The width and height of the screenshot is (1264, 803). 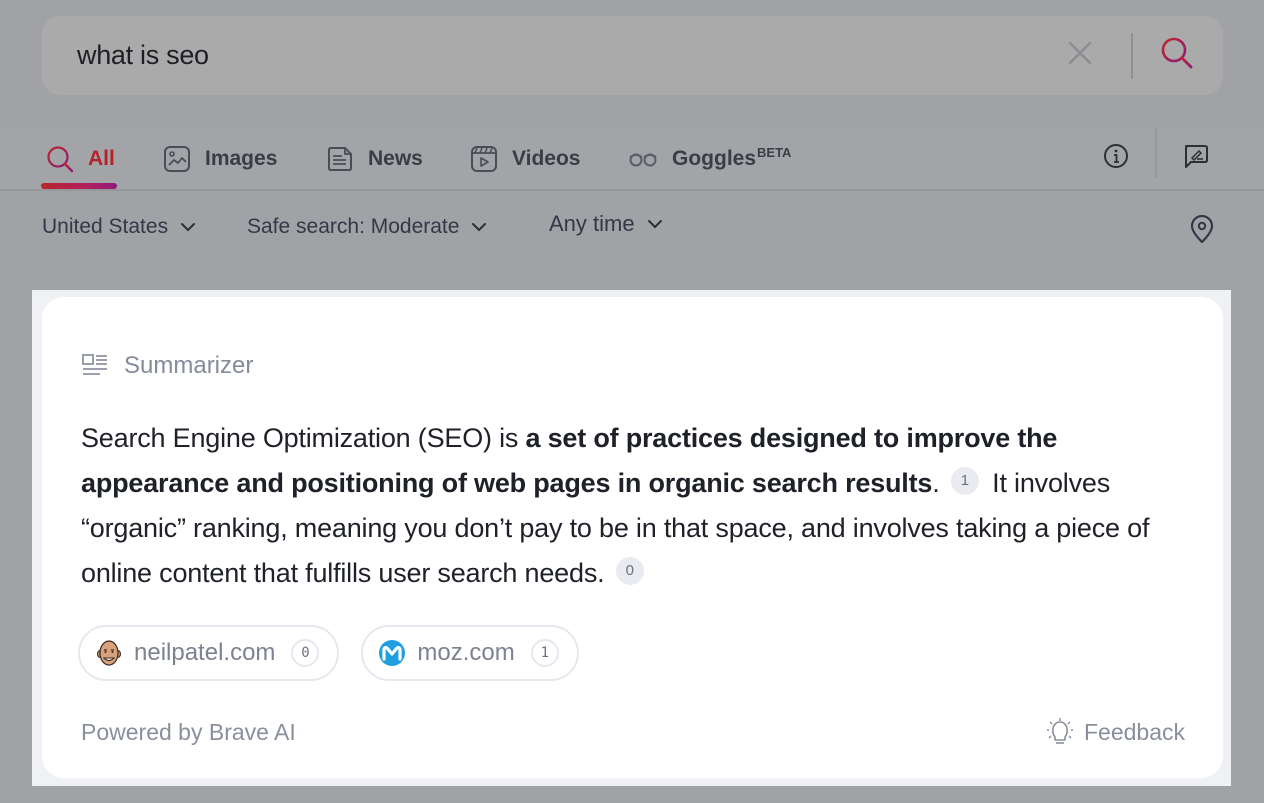 I want to click on source-label: neilpatel.com, so click(x=205, y=652).